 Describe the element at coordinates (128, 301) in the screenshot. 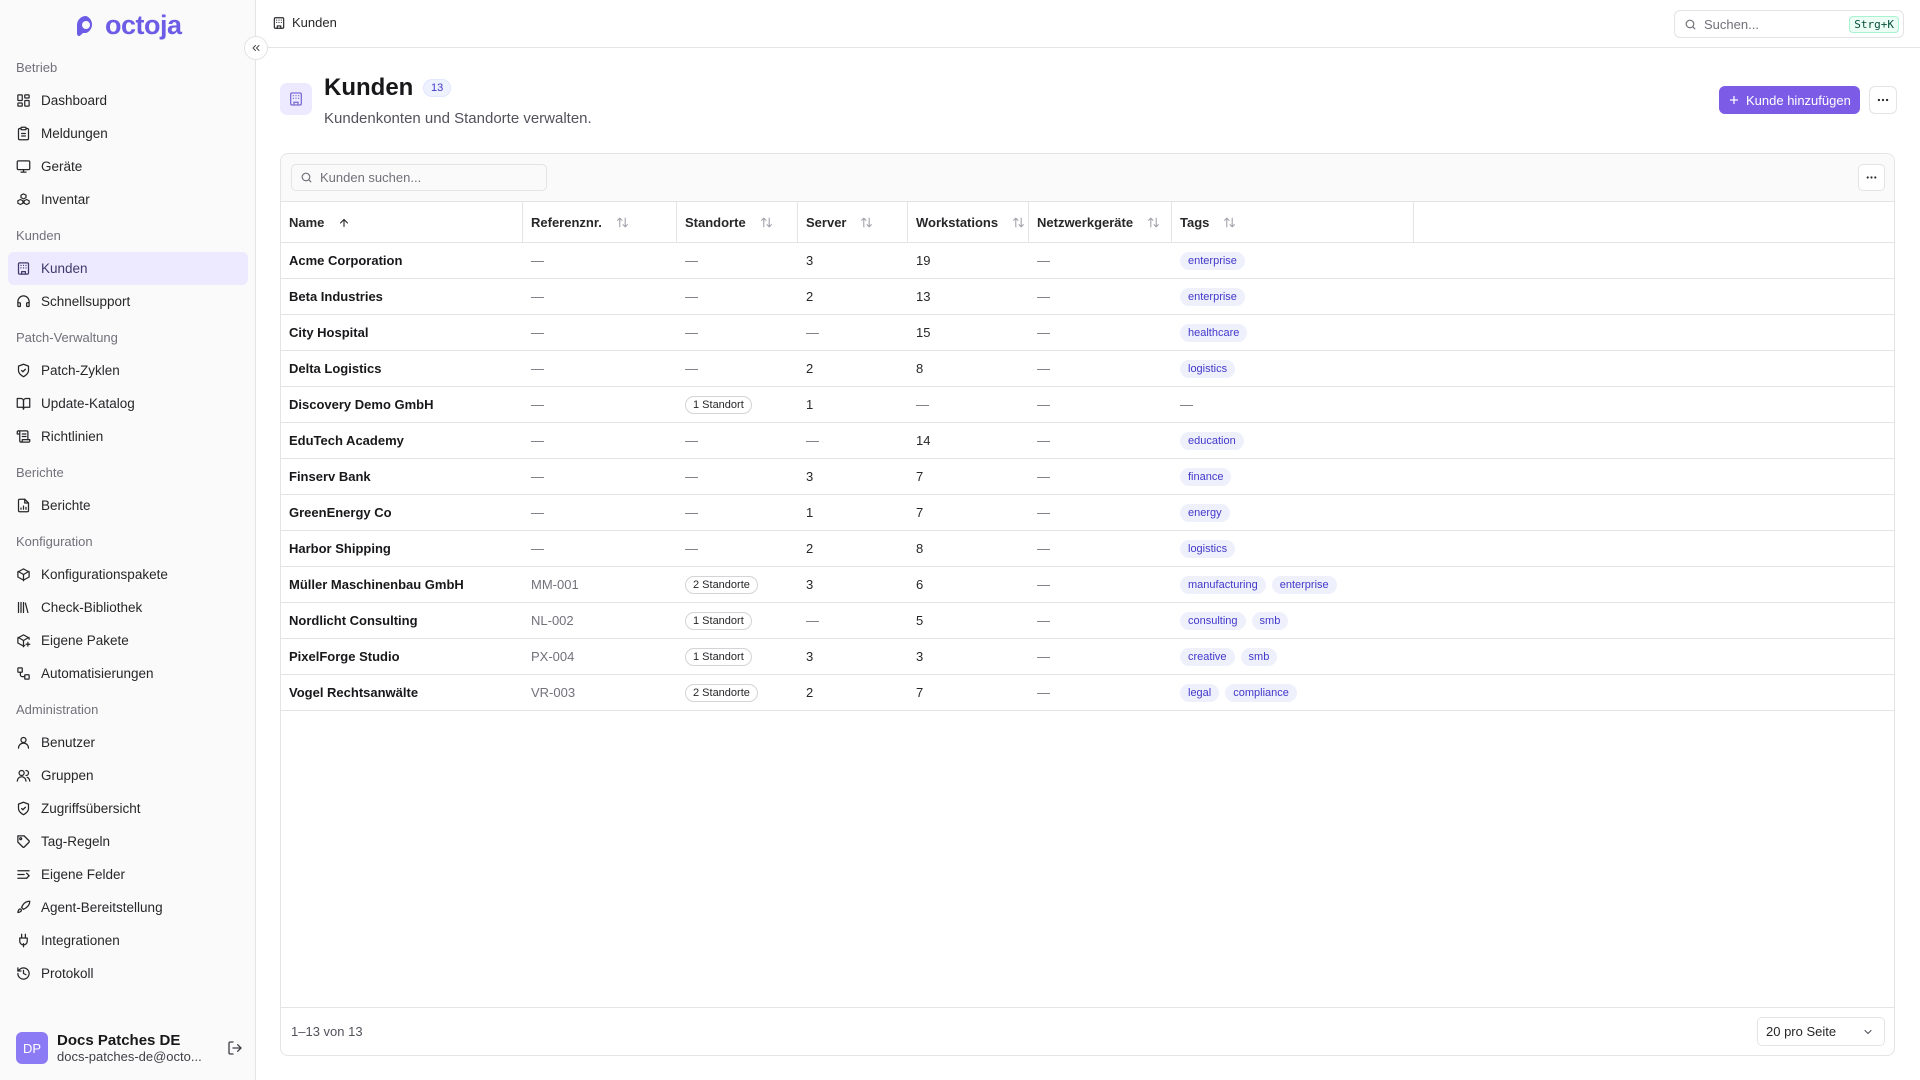

I see `sidebar-item-schnellsupport: Schnellsupport` at that location.